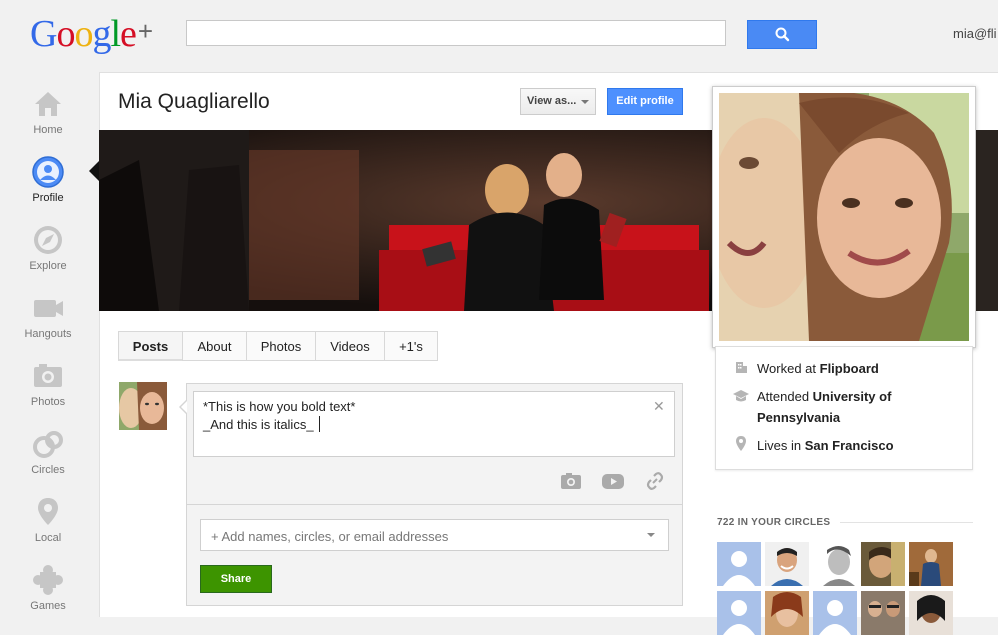  What do you see at coordinates (281, 346) in the screenshot?
I see `tab-photos: Photos` at bounding box center [281, 346].